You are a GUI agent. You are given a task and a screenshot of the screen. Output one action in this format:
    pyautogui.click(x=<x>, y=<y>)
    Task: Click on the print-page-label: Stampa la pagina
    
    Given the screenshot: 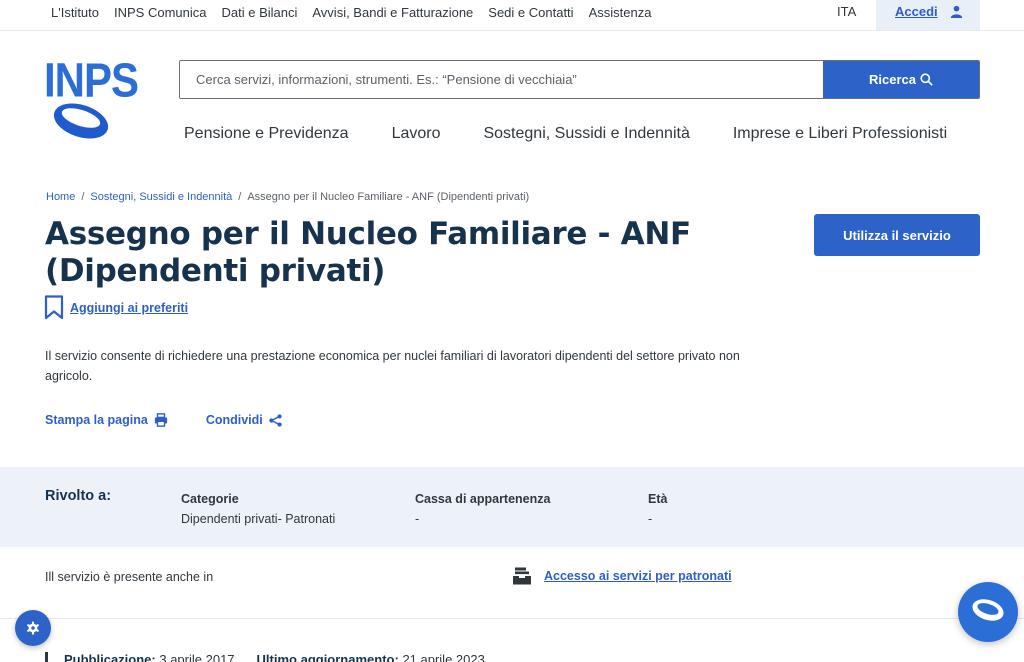 What is the action you would take?
    pyautogui.click(x=96, y=420)
    